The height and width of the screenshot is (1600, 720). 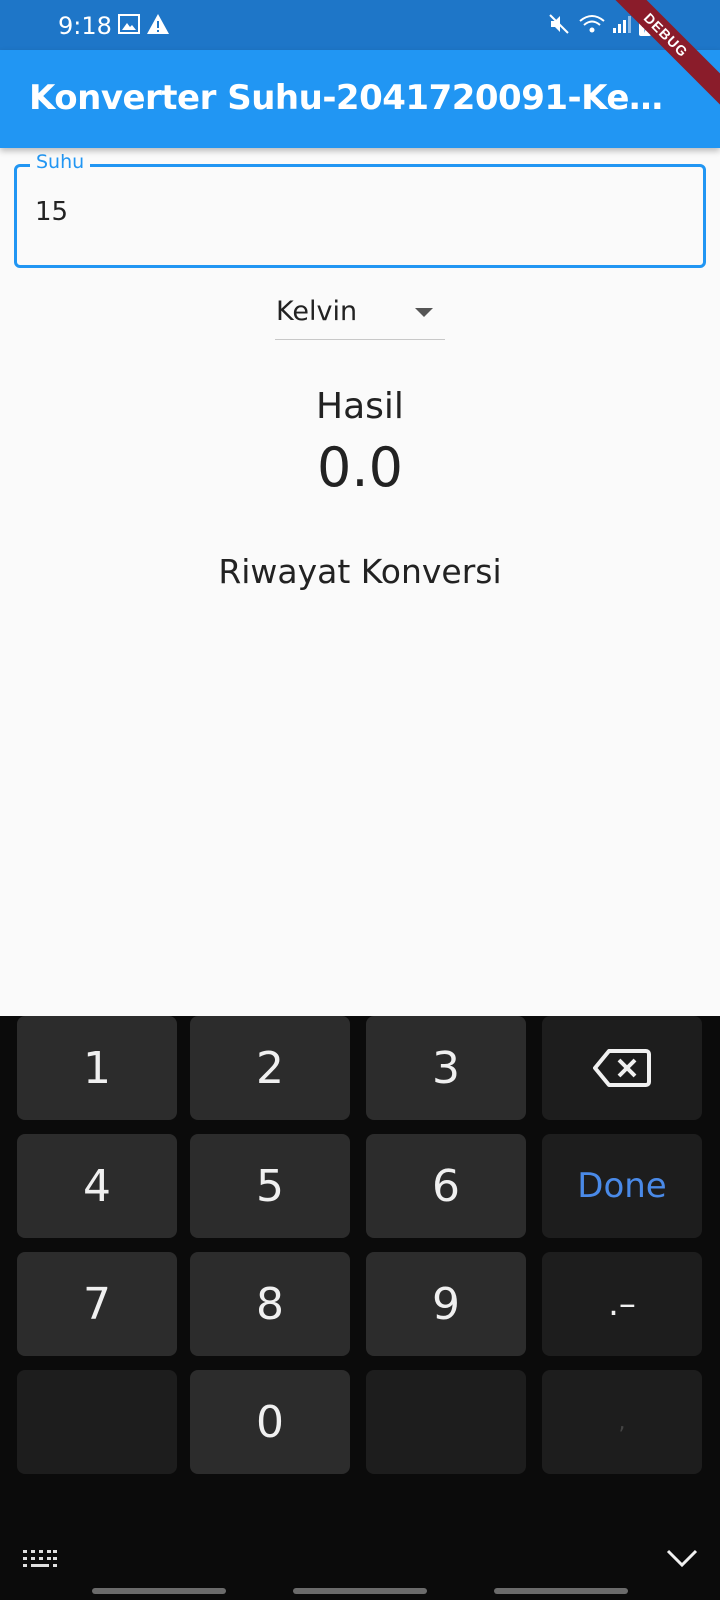 What do you see at coordinates (360, 216) in the screenshot?
I see `suhu-input` at bounding box center [360, 216].